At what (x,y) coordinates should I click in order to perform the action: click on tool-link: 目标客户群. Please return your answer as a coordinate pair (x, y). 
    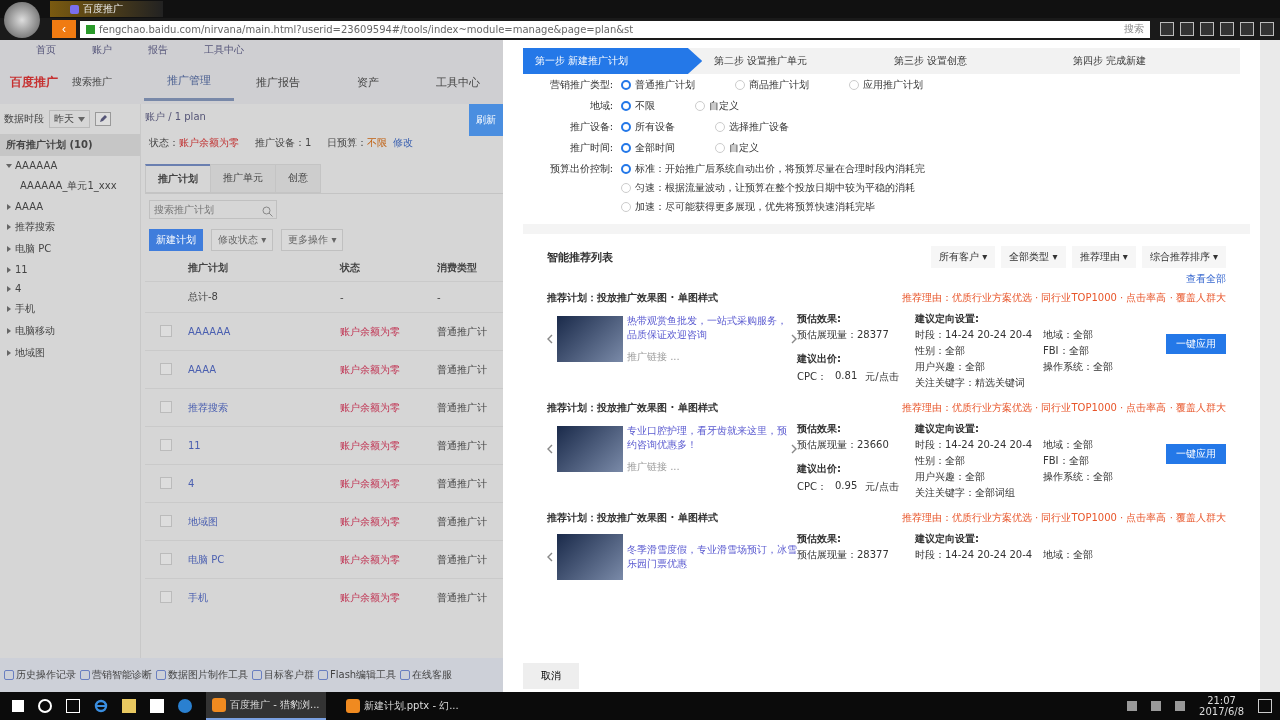
    Looking at the image, I should click on (283, 675).